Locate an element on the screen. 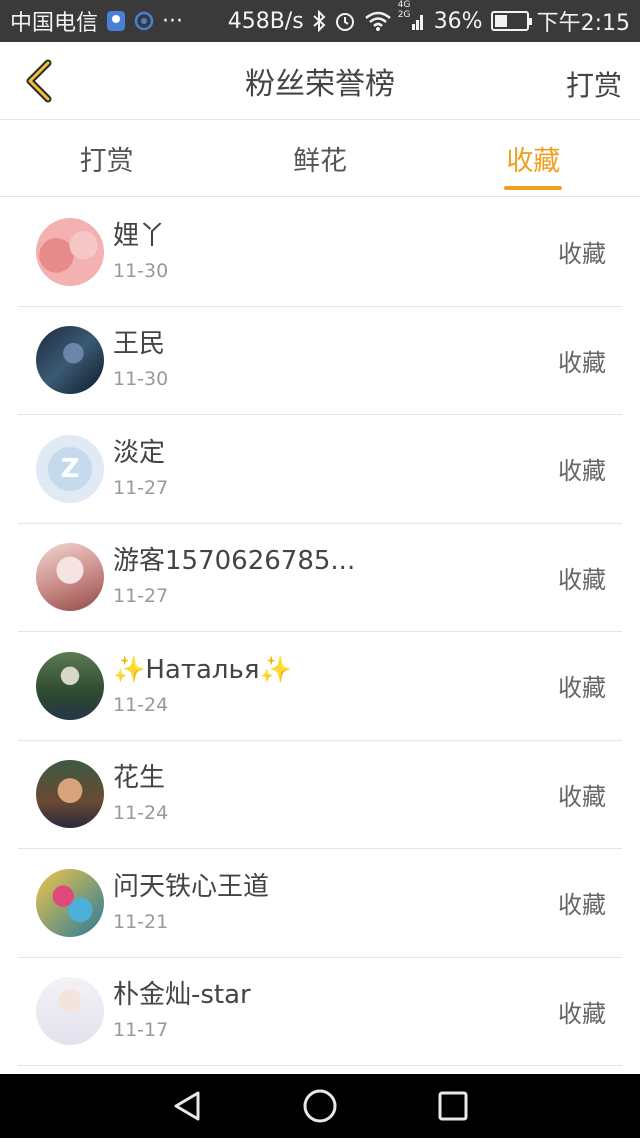 The image size is (640, 1138). nav-recents-button is located at coordinates (453, 1106).